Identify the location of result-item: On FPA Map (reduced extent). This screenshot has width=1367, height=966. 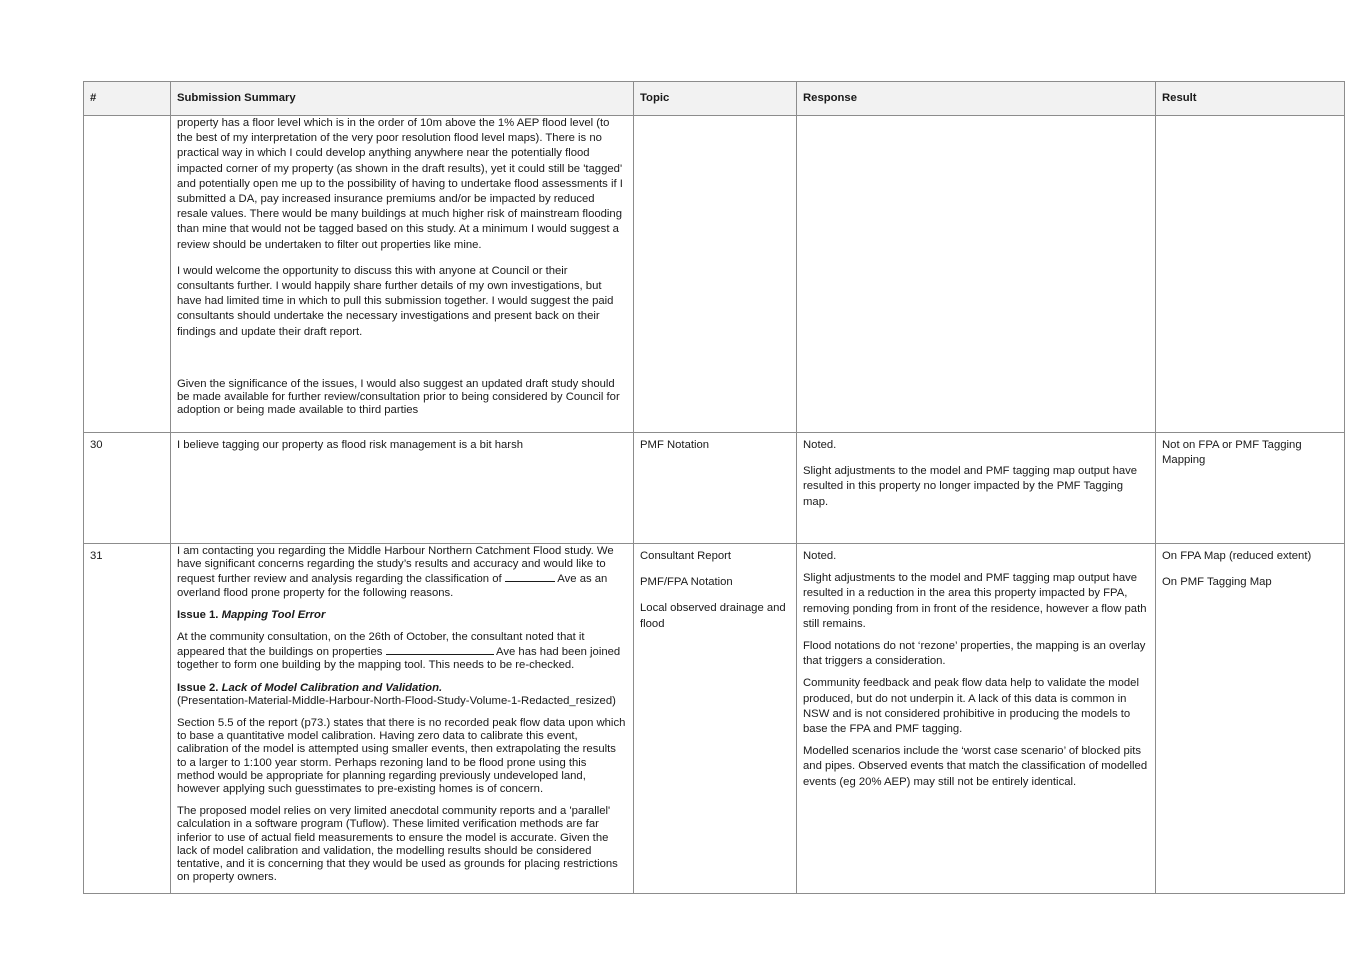
(1237, 556).